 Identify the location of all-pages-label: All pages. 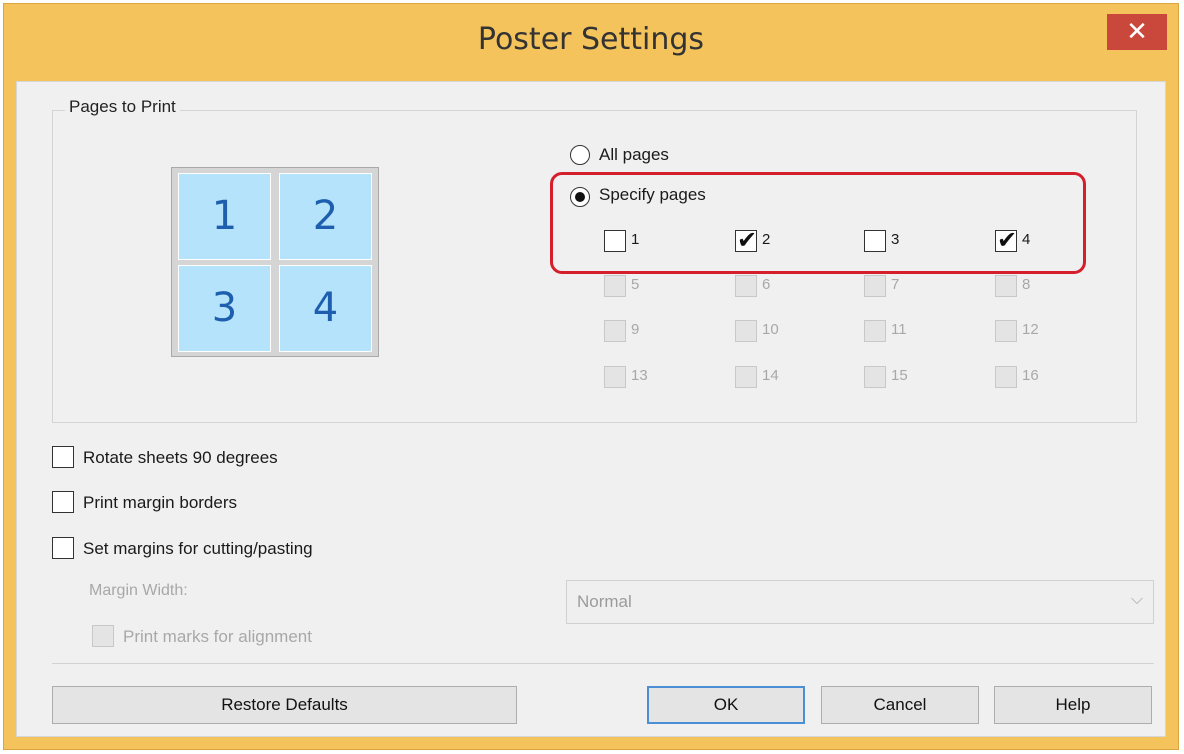
(634, 155).